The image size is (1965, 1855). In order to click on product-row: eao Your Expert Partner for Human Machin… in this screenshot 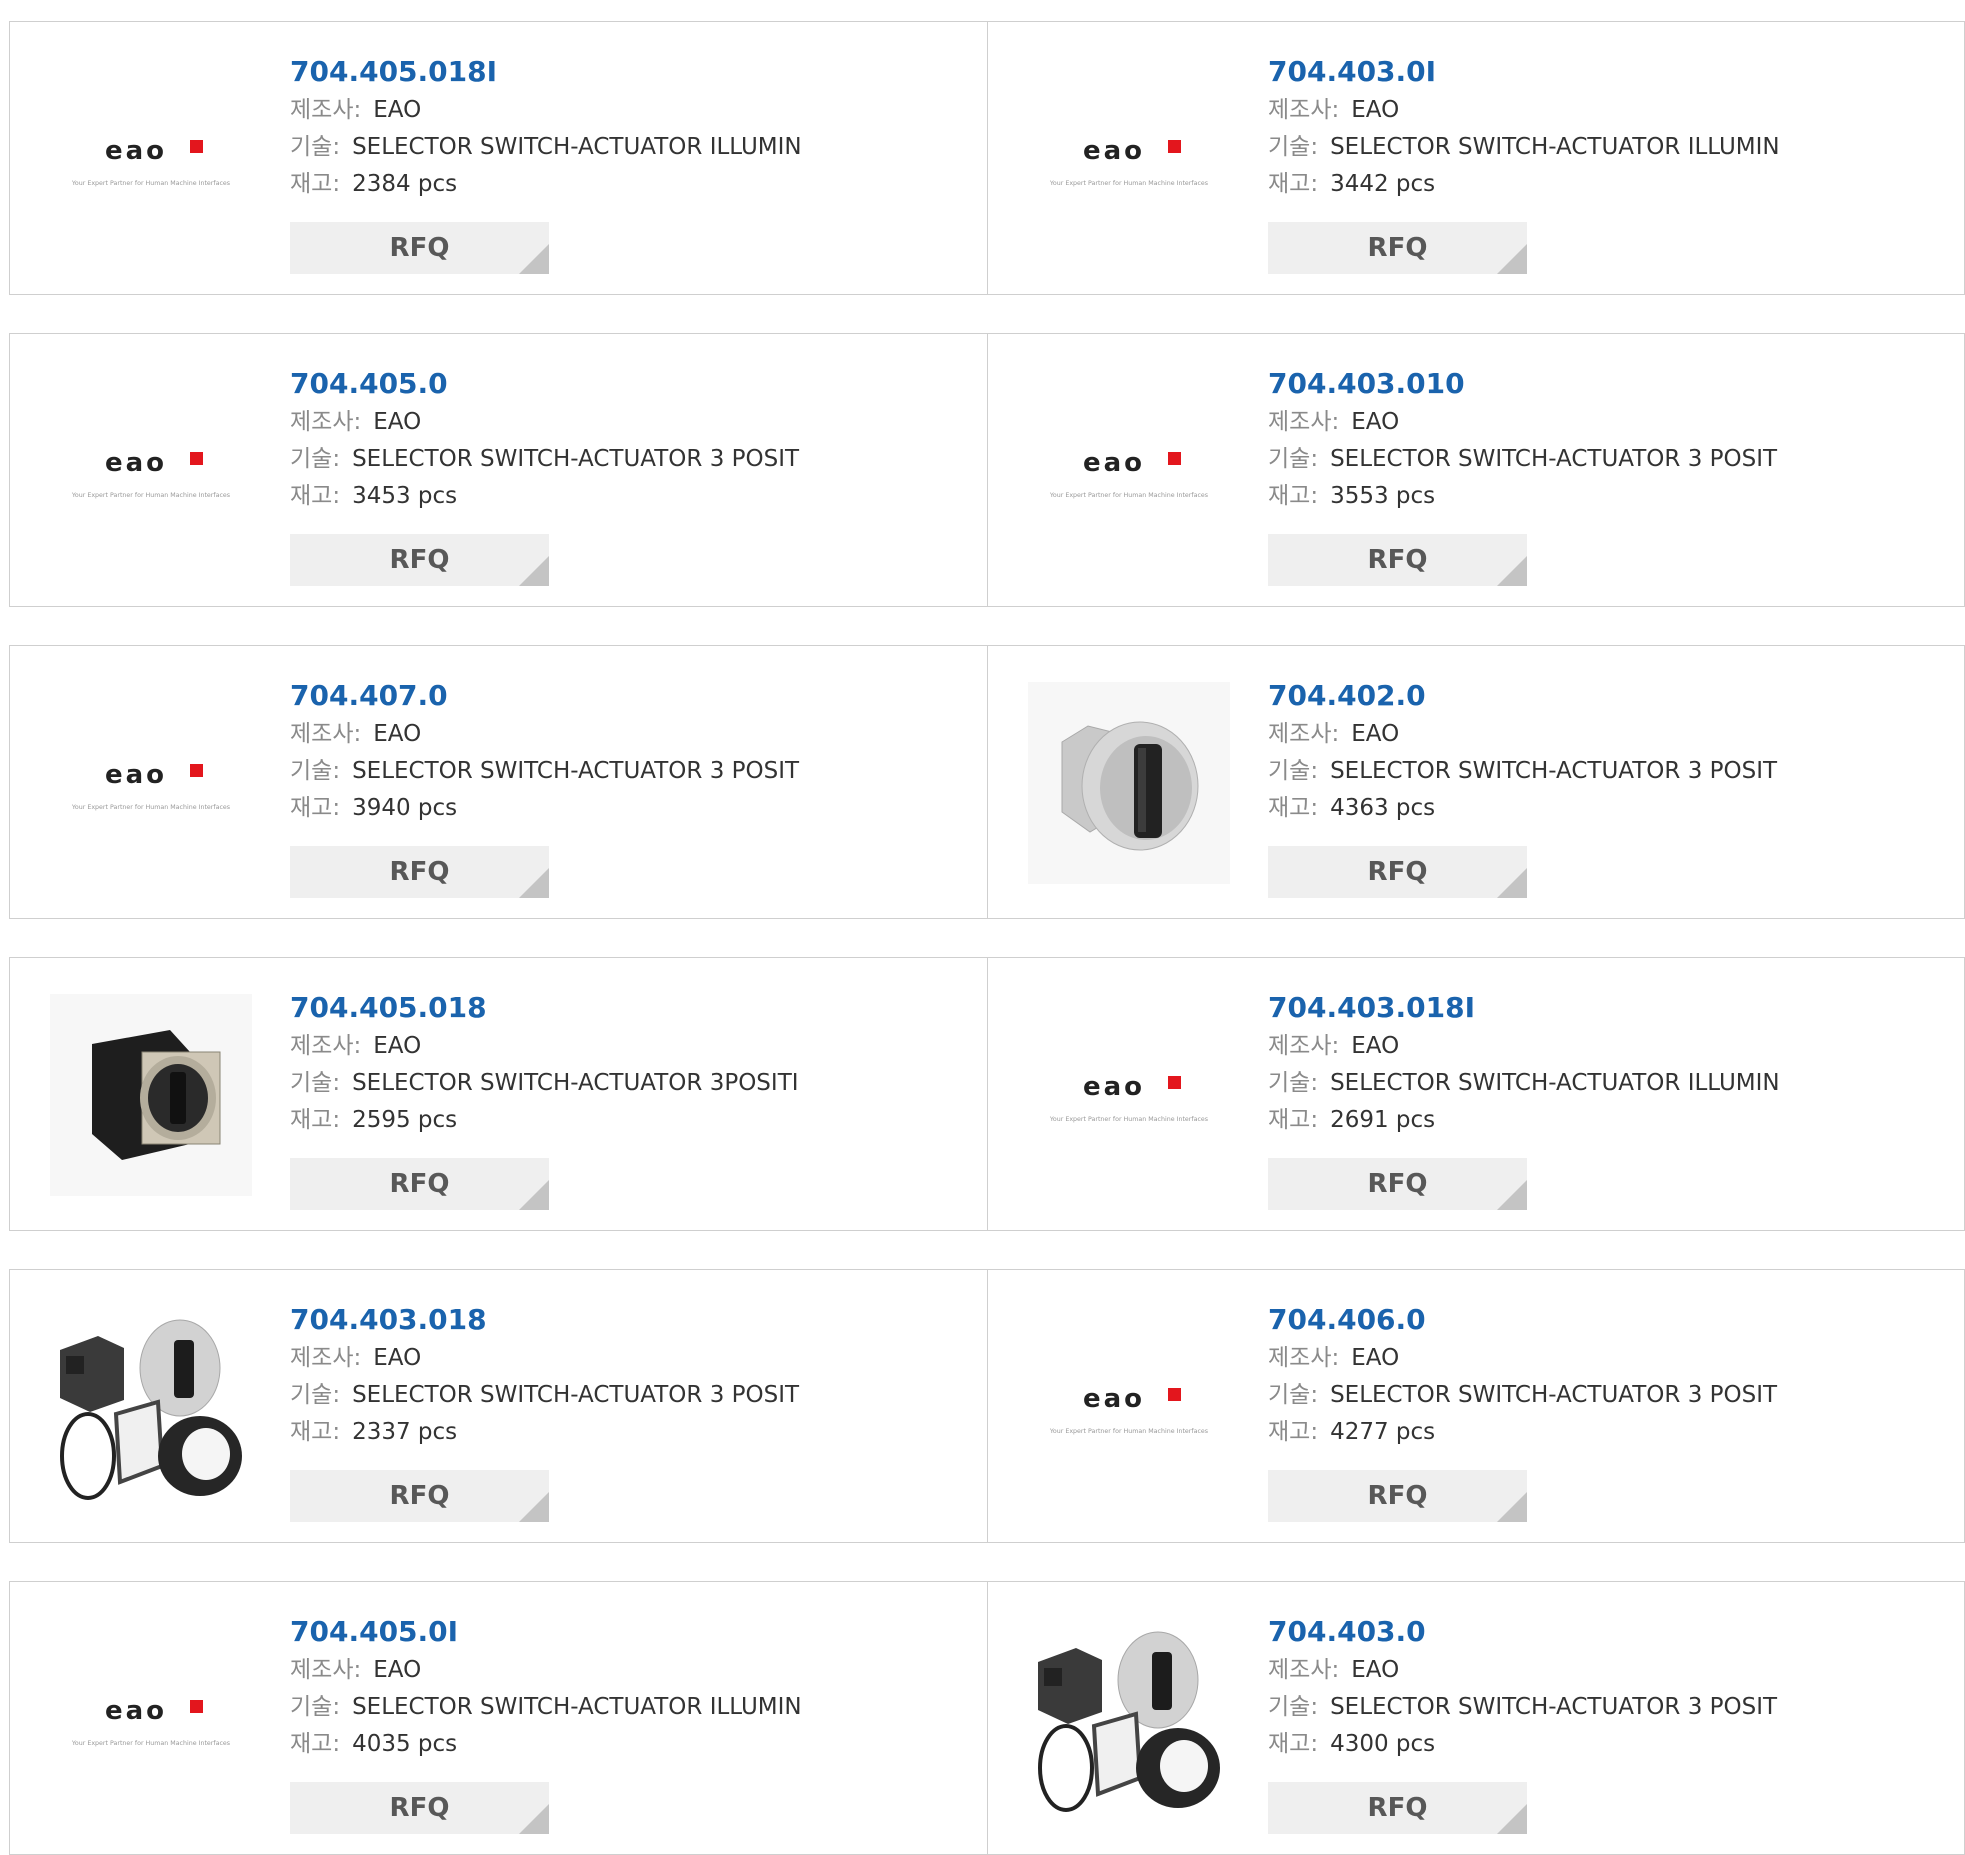, I will do `click(987, 782)`.